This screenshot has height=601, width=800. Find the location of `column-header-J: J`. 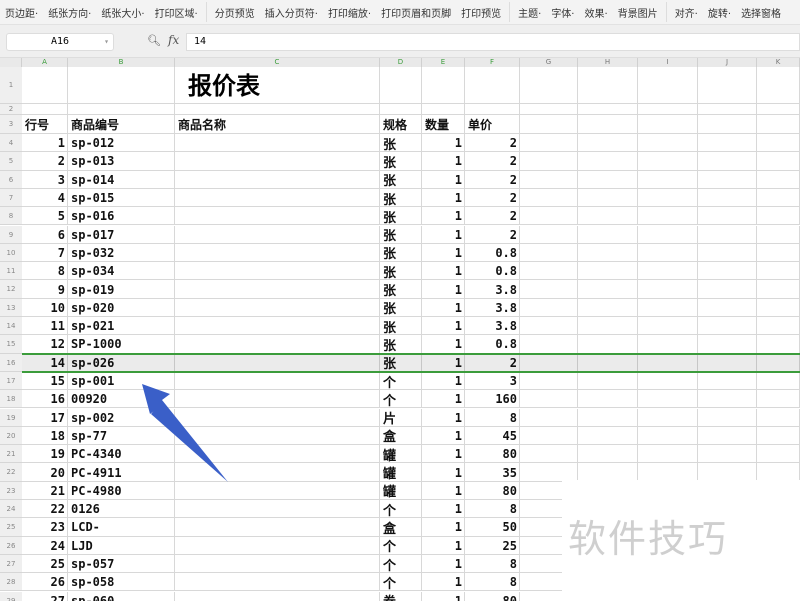

column-header-J: J is located at coordinates (727, 62).